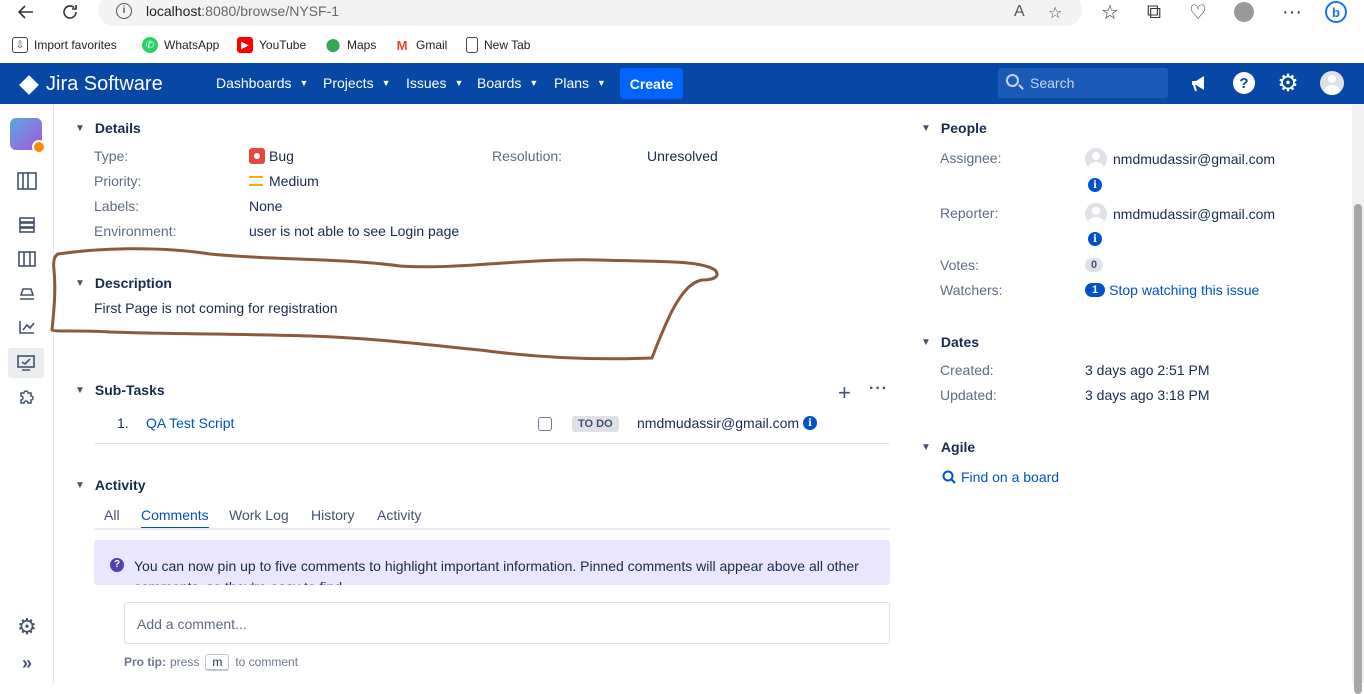 The height and width of the screenshot is (694, 1364). Describe the element at coordinates (242, 11) in the screenshot. I see `url-text: localhost:8080/browse/NYSF-1` at that location.